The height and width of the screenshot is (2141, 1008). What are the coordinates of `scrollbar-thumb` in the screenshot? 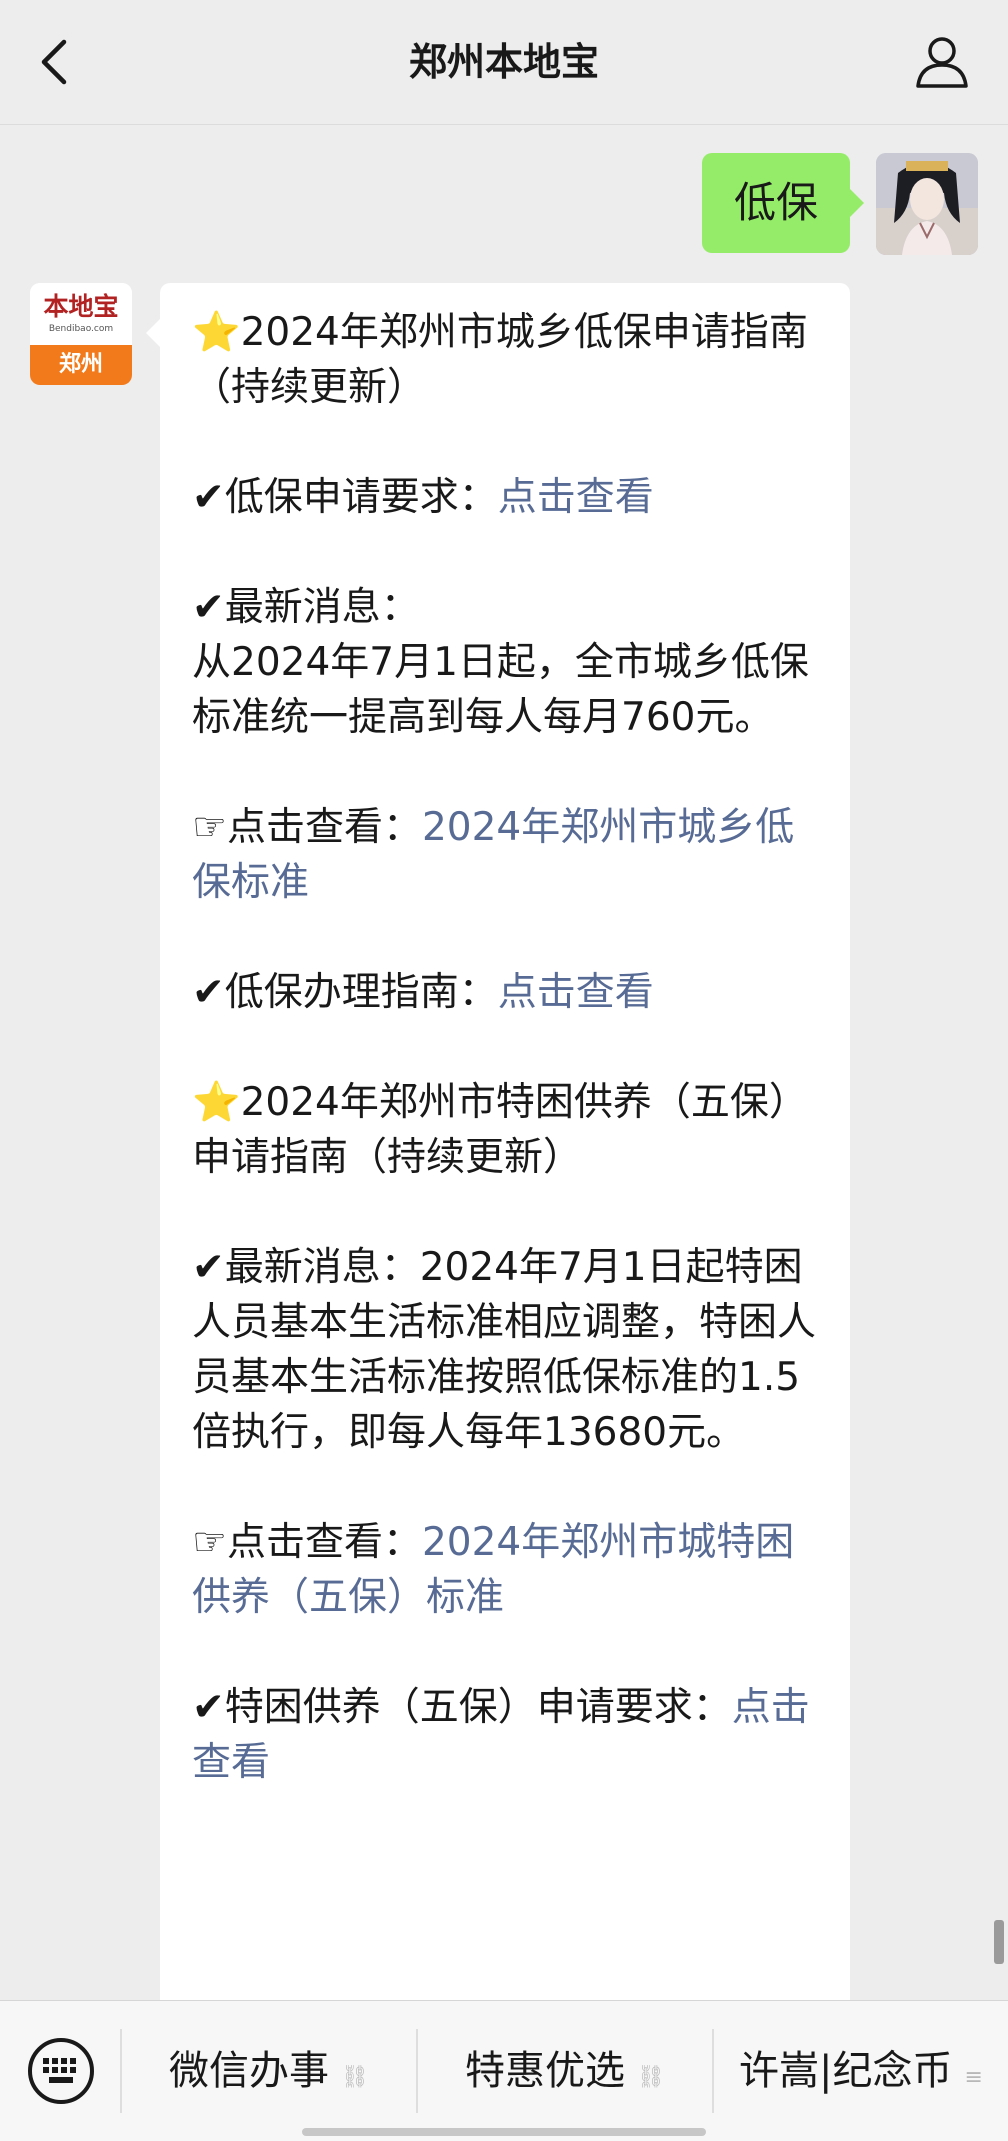 It's located at (999, 1942).